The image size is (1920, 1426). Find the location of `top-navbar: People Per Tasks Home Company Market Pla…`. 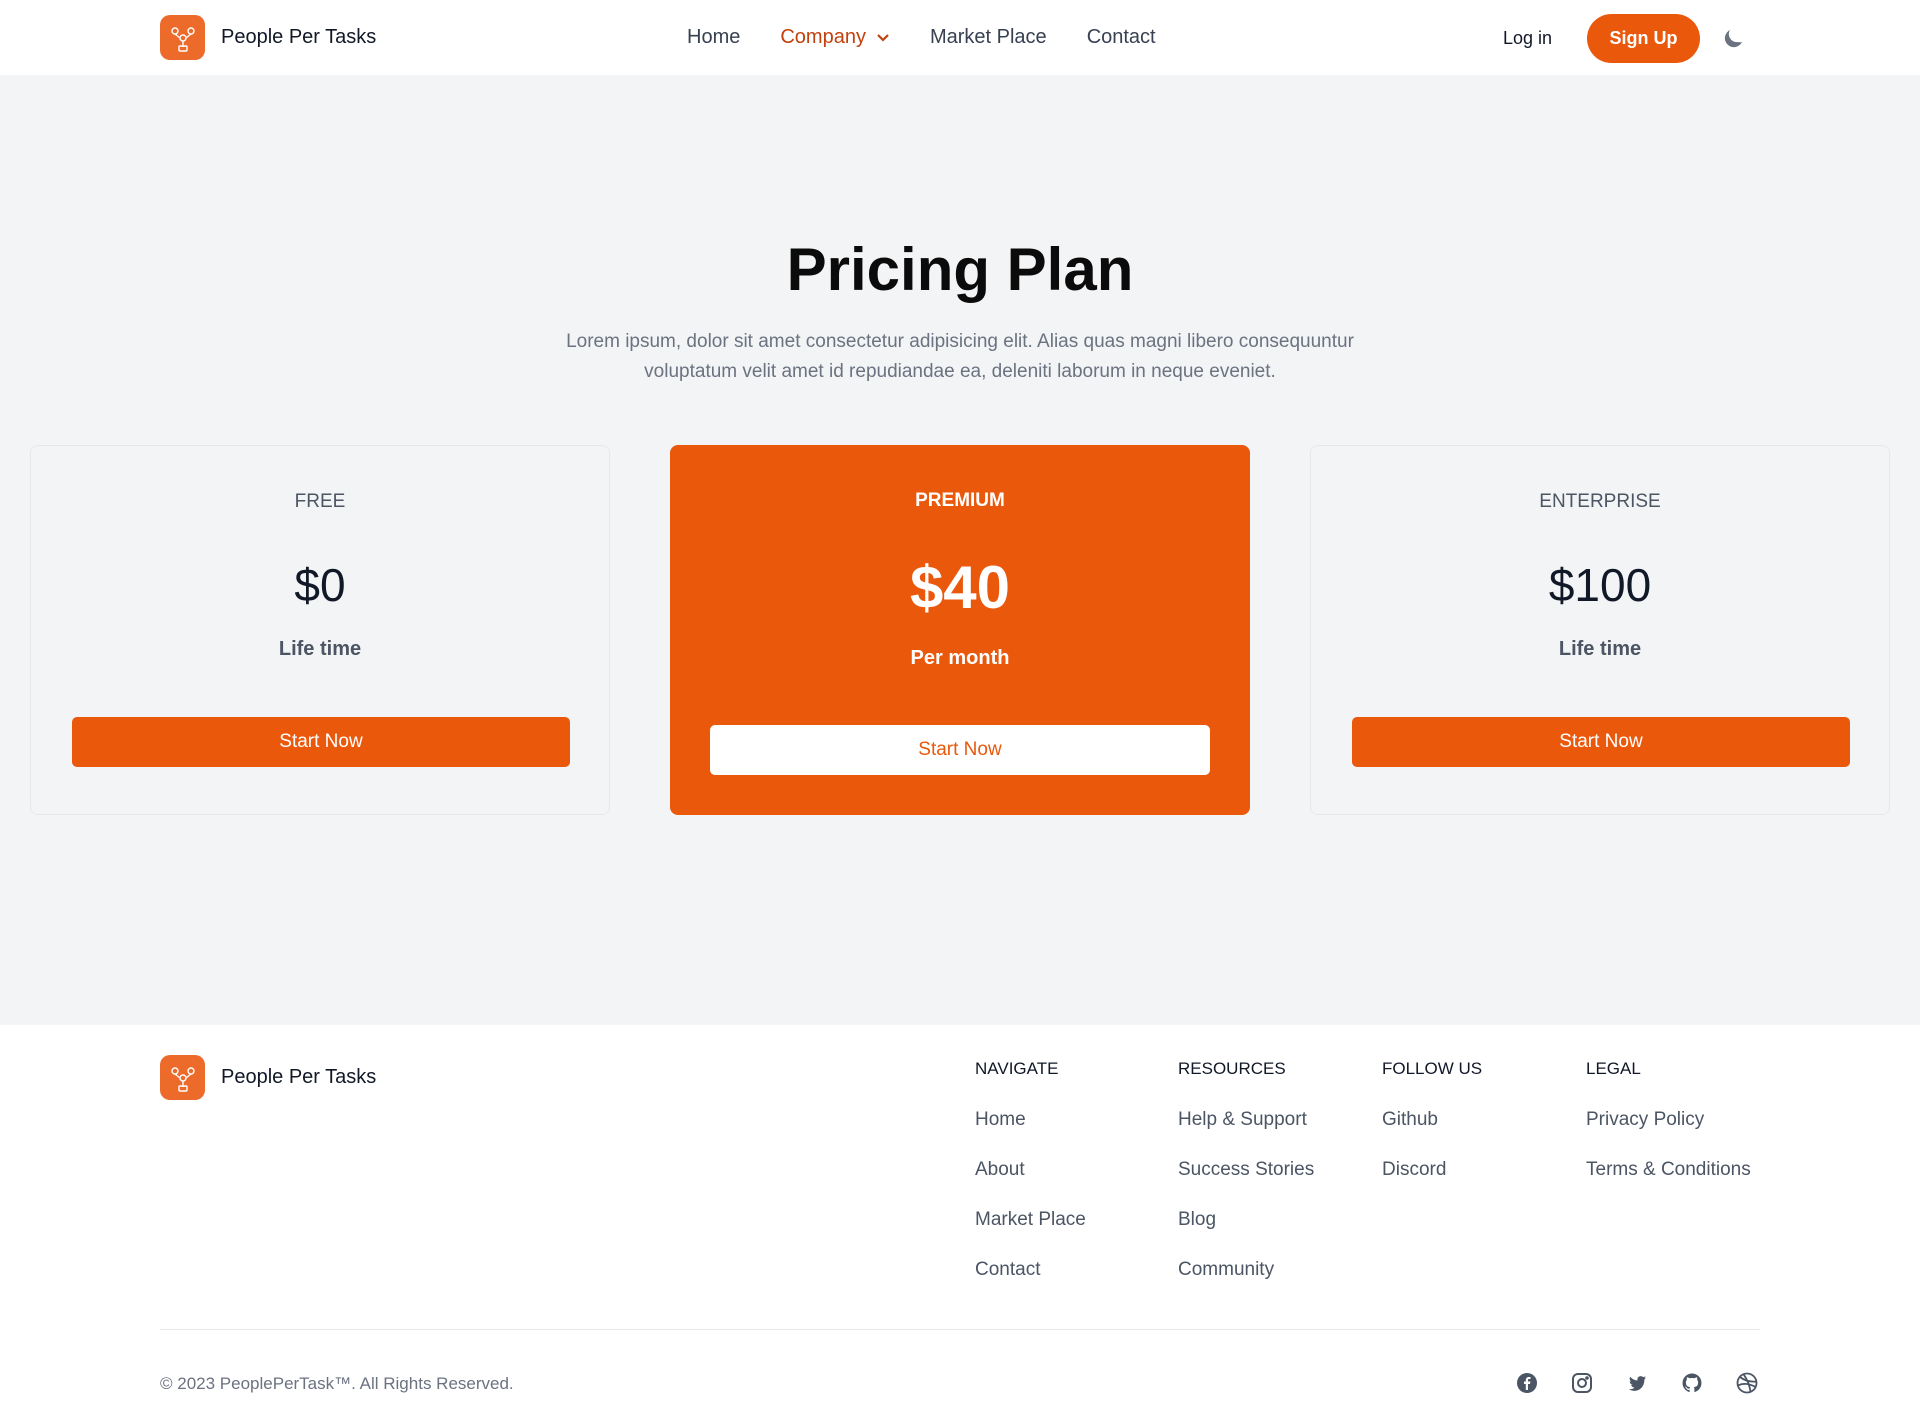

top-navbar: People Per Tasks Home Company Market Pla… is located at coordinates (960, 37).